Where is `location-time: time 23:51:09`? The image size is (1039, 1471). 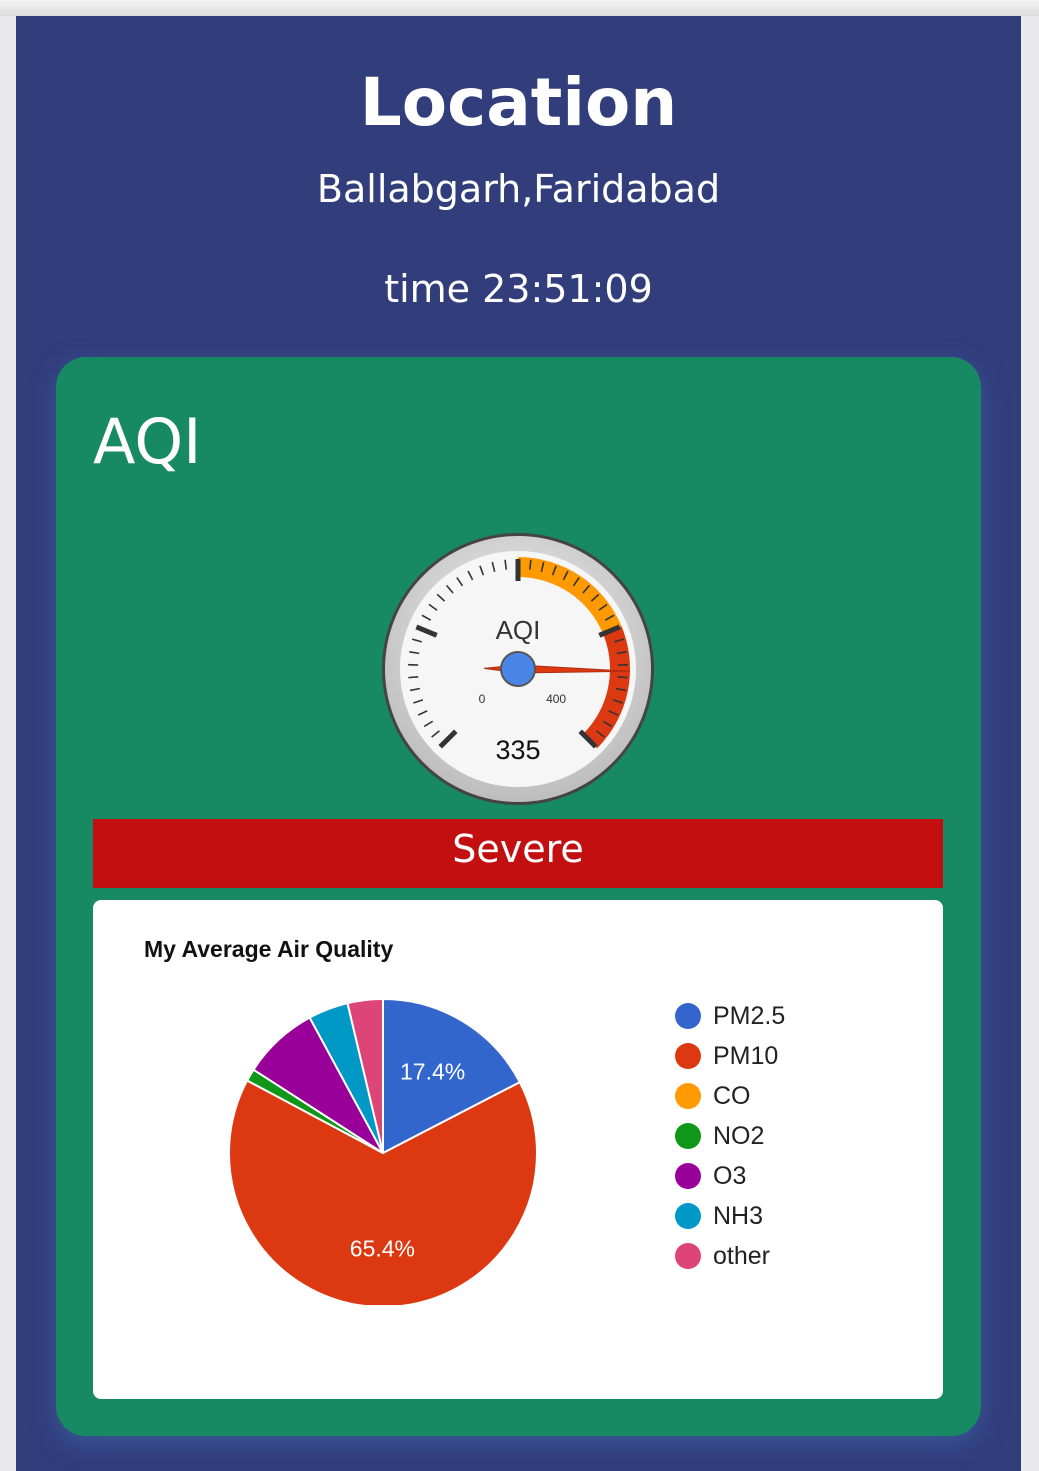 location-time: time 23:51:09 is located at coordinates (518, 289).